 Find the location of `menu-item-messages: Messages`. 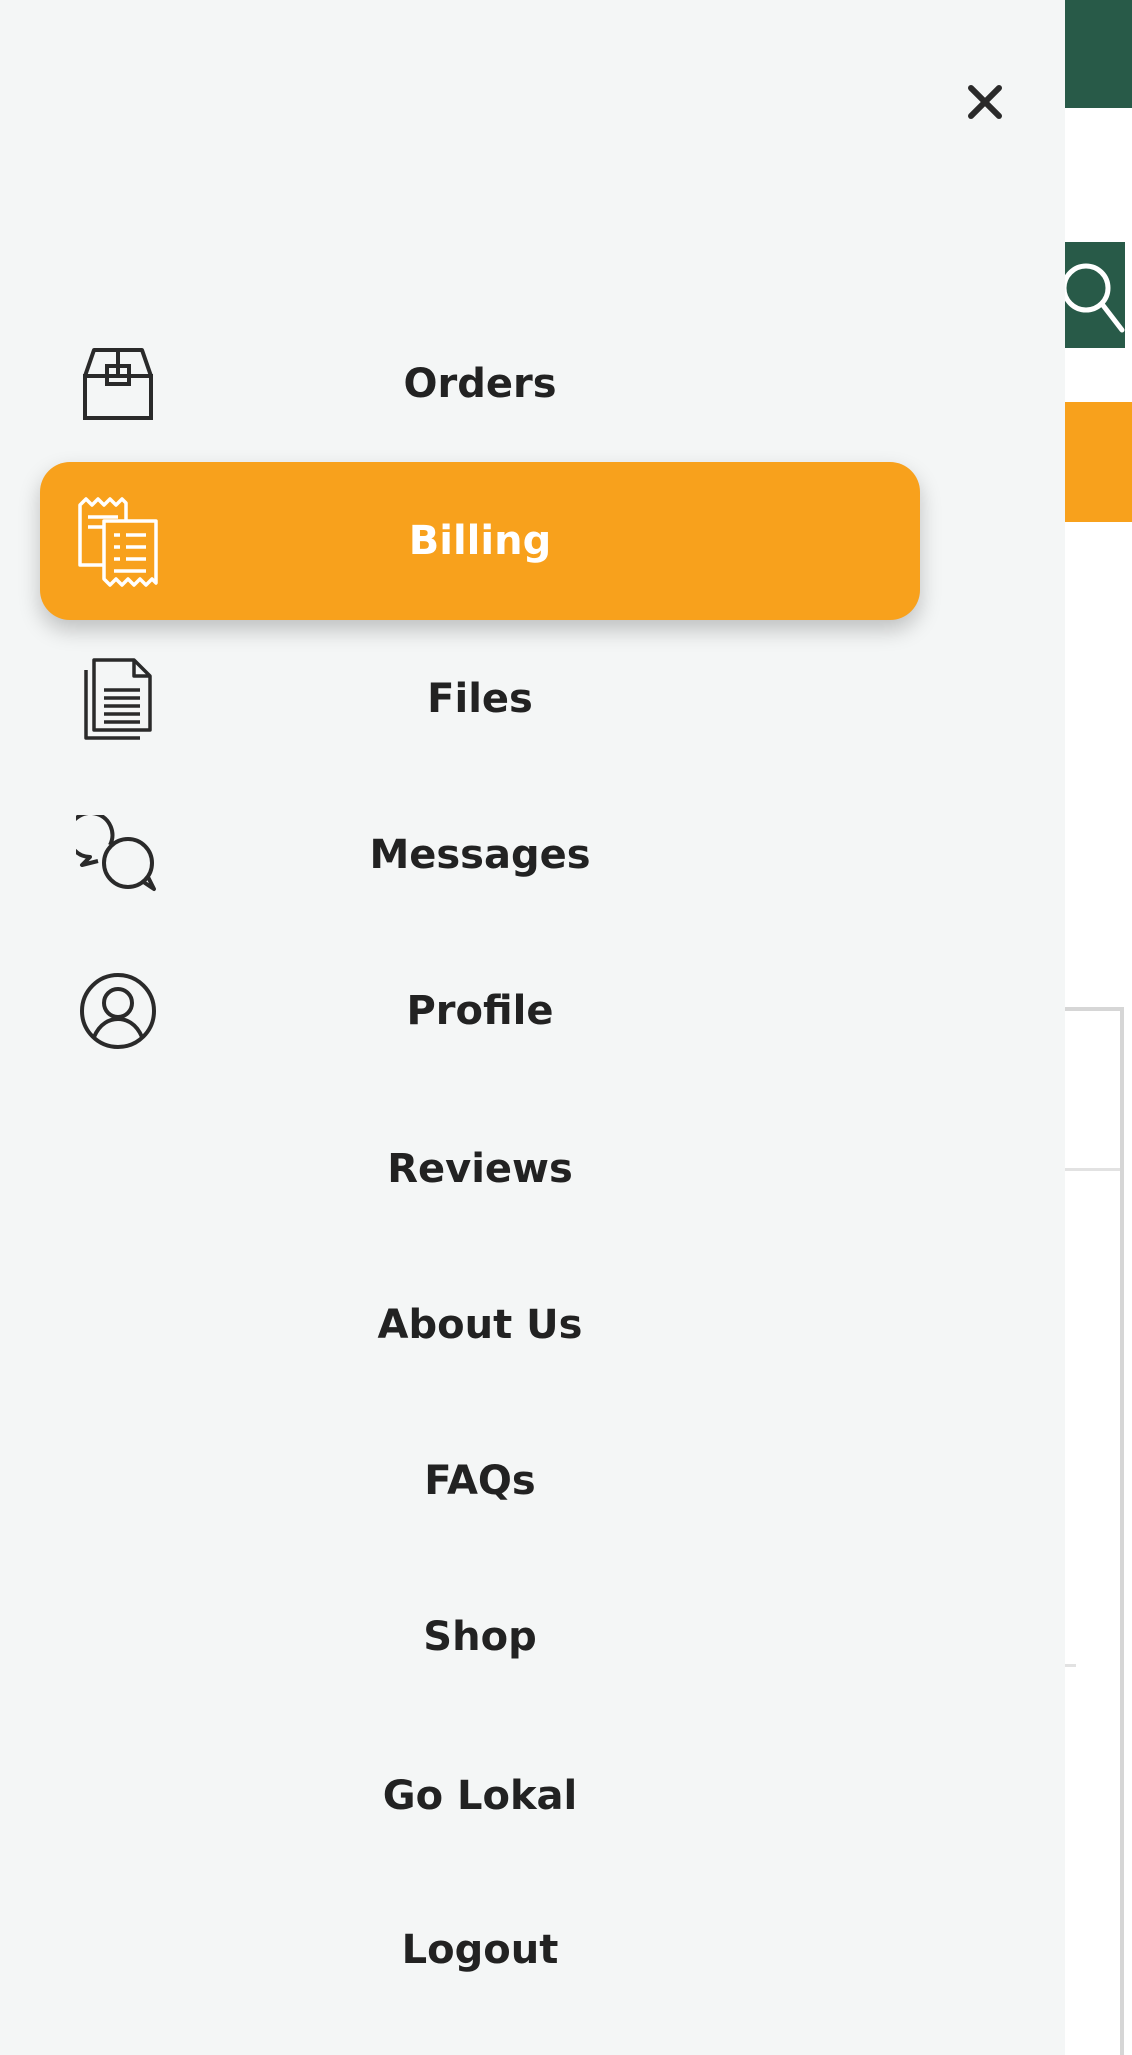

menu-item-messages: Messages is located at coordinates (480, 855).